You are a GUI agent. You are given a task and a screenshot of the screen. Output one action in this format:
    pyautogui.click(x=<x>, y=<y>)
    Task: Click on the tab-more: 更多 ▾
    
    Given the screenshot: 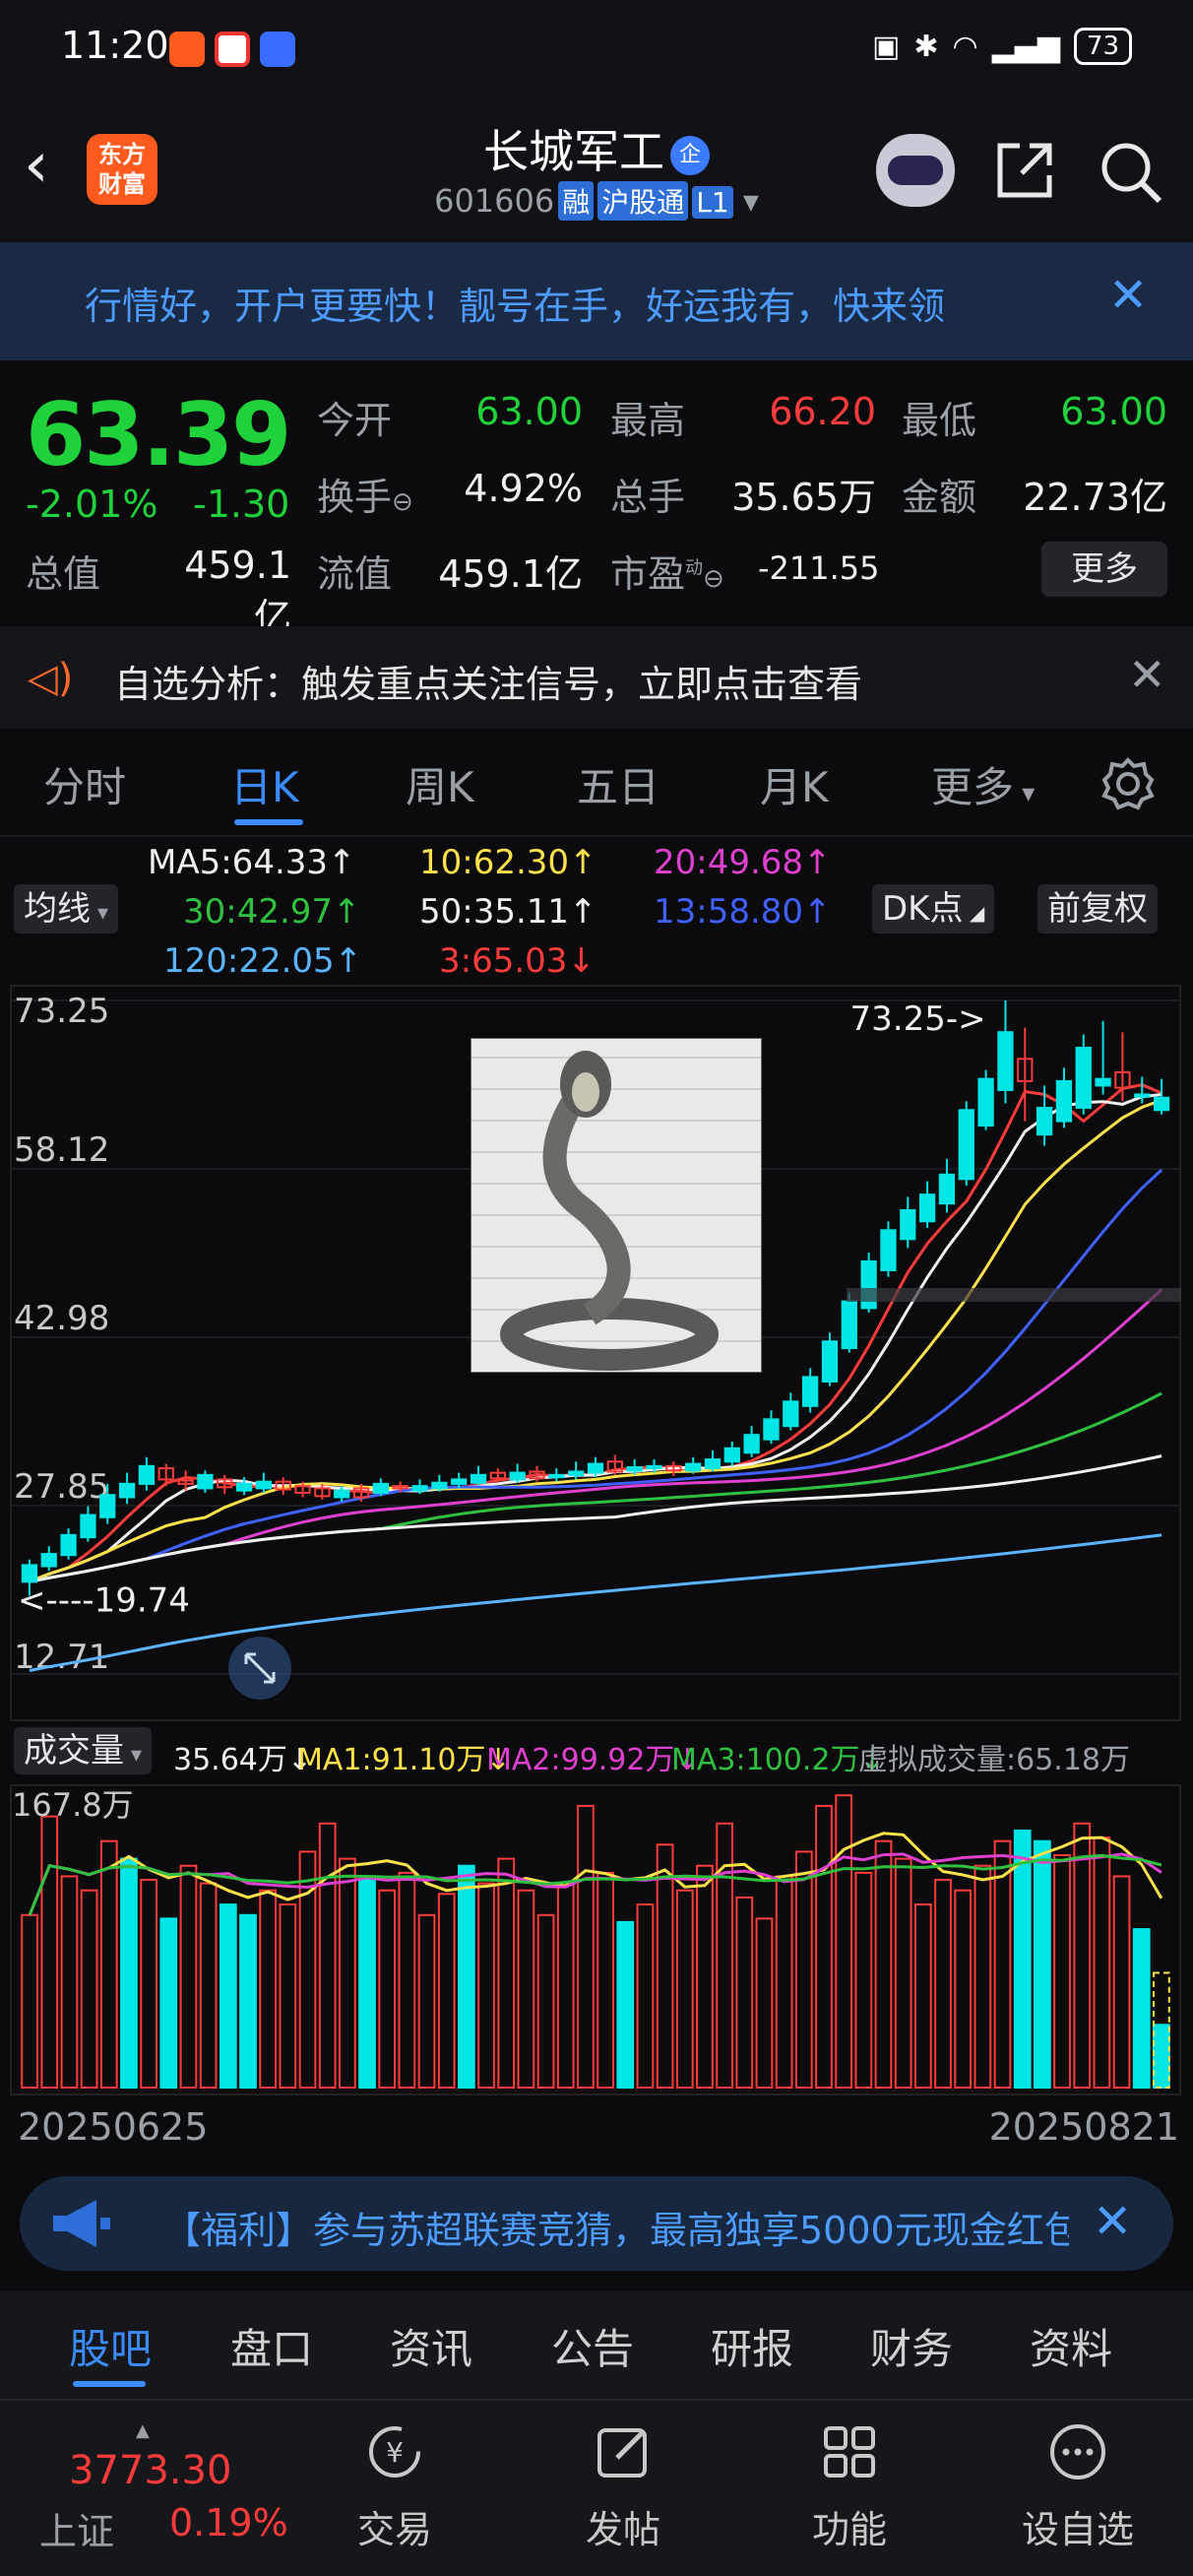 What is the action you would take?
    pyautogui.click(x=983, y=784)
    